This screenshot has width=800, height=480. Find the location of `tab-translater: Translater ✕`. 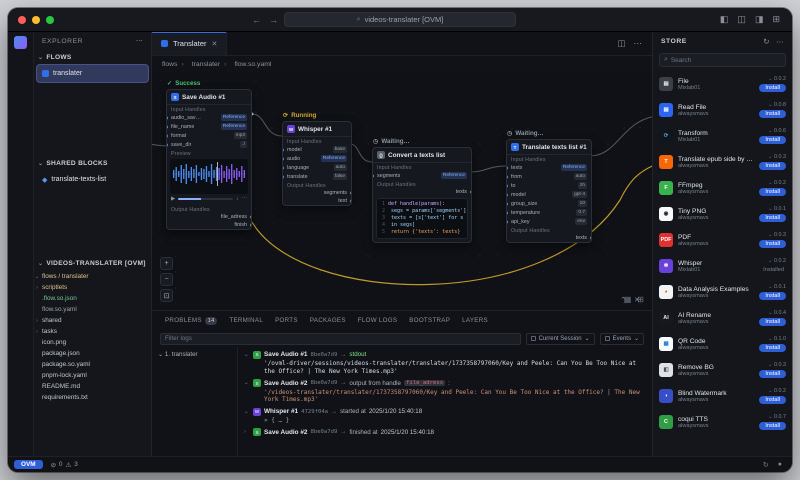

tab-translater: Translater ✕ is located at coordinates (190, 43).